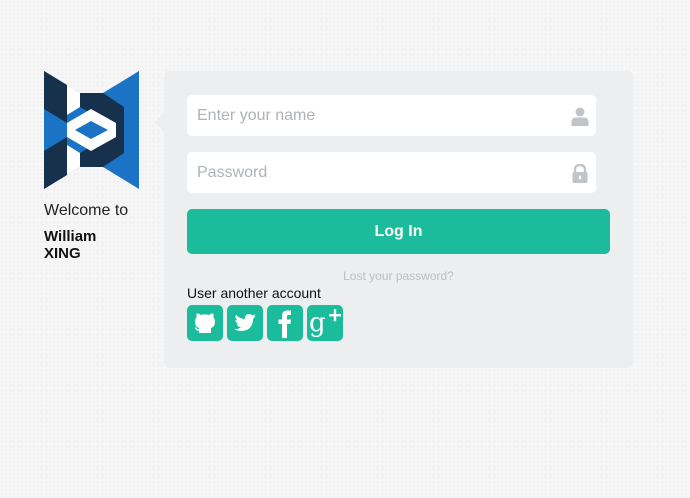 The width and height of the screenshot is (690, 498). I want to click on facebook-login-button, so click(285, 323).